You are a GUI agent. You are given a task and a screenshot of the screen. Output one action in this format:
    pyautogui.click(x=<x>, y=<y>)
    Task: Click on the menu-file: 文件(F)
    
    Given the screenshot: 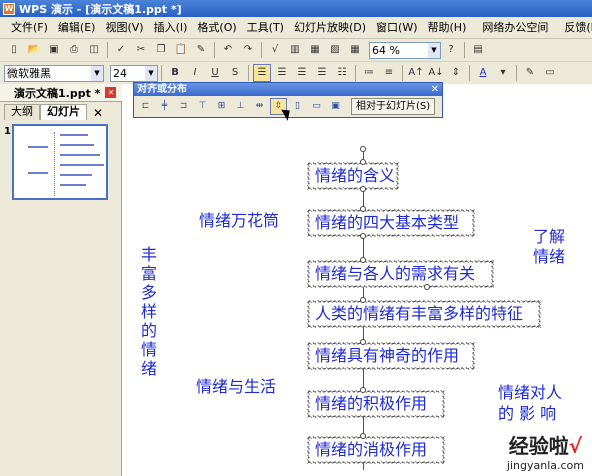 What is the action you would take?
    pyautogui.click(x=29, y=28)
    